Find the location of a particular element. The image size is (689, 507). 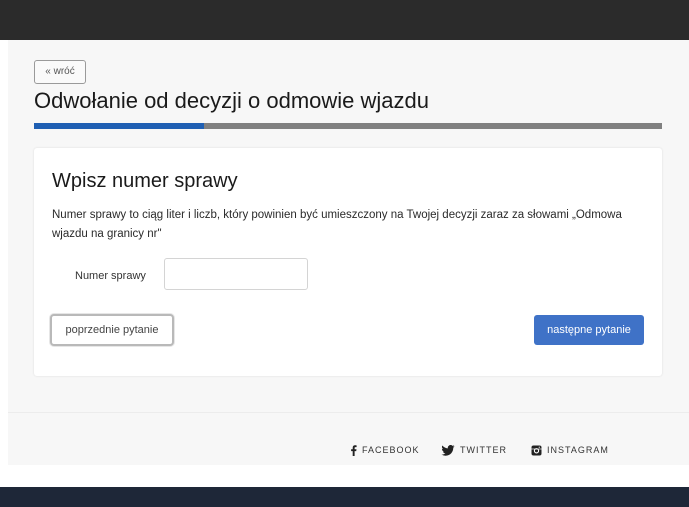

facebook-link: FACEBOOK is located at coordinates (385, 450).